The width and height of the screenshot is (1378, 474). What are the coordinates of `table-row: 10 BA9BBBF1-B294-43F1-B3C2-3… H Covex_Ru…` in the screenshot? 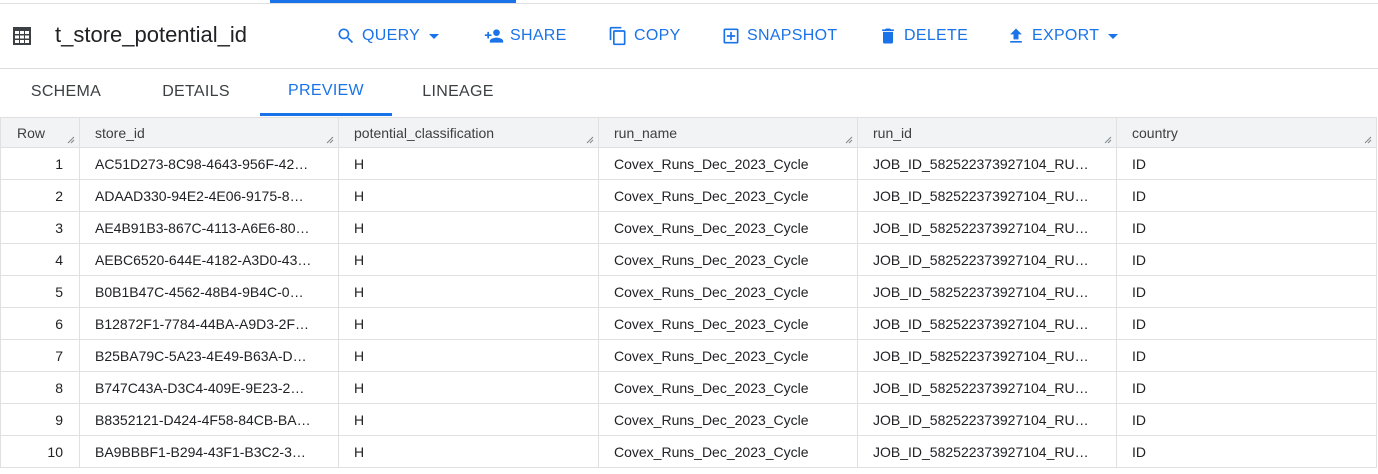 It's located at (688, 451).